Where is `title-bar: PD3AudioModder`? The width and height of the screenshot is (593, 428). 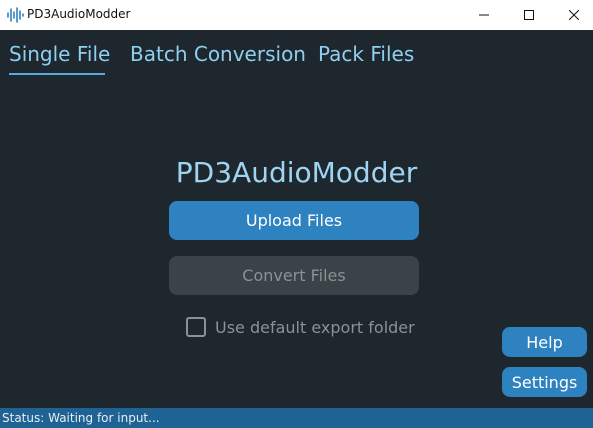
title-bar: PD3AudioModder is located at coordinates (296, 15).